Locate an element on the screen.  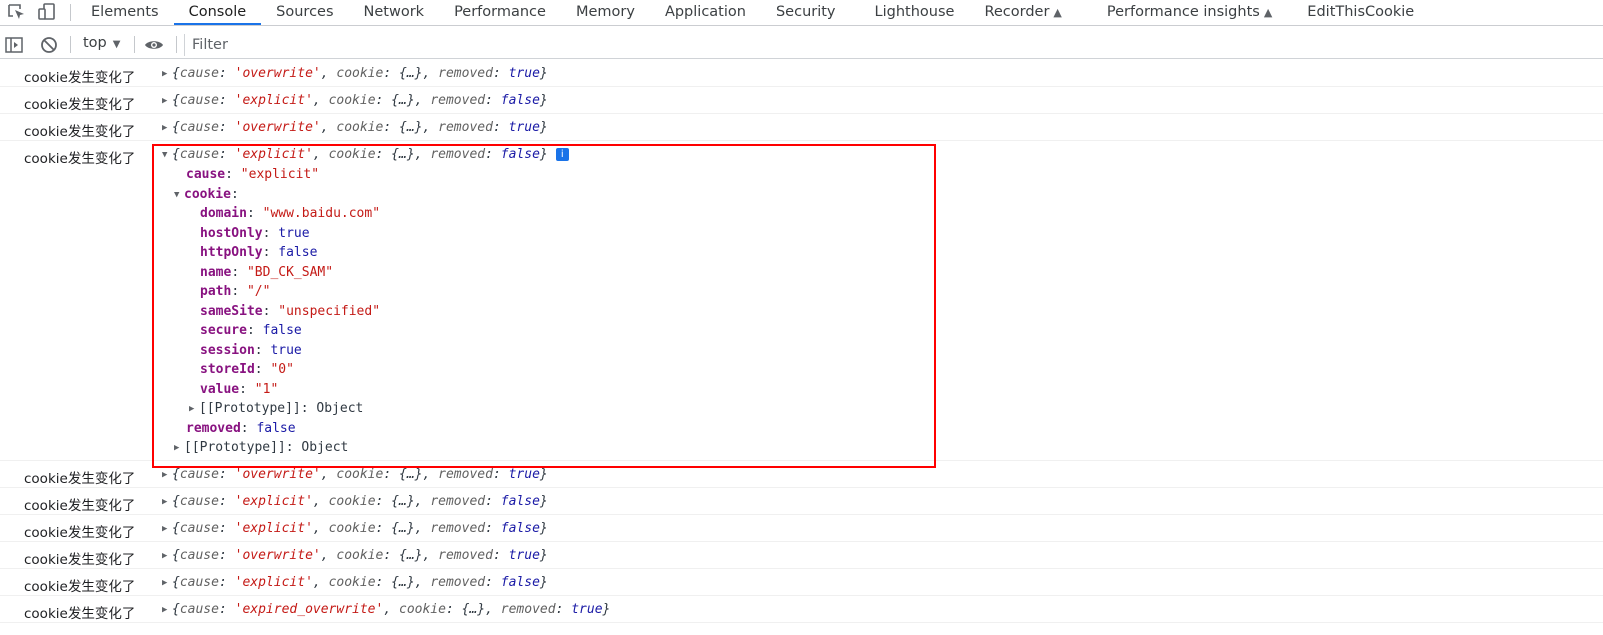
tab-memory: Memory is located at coordinates (605, 12).